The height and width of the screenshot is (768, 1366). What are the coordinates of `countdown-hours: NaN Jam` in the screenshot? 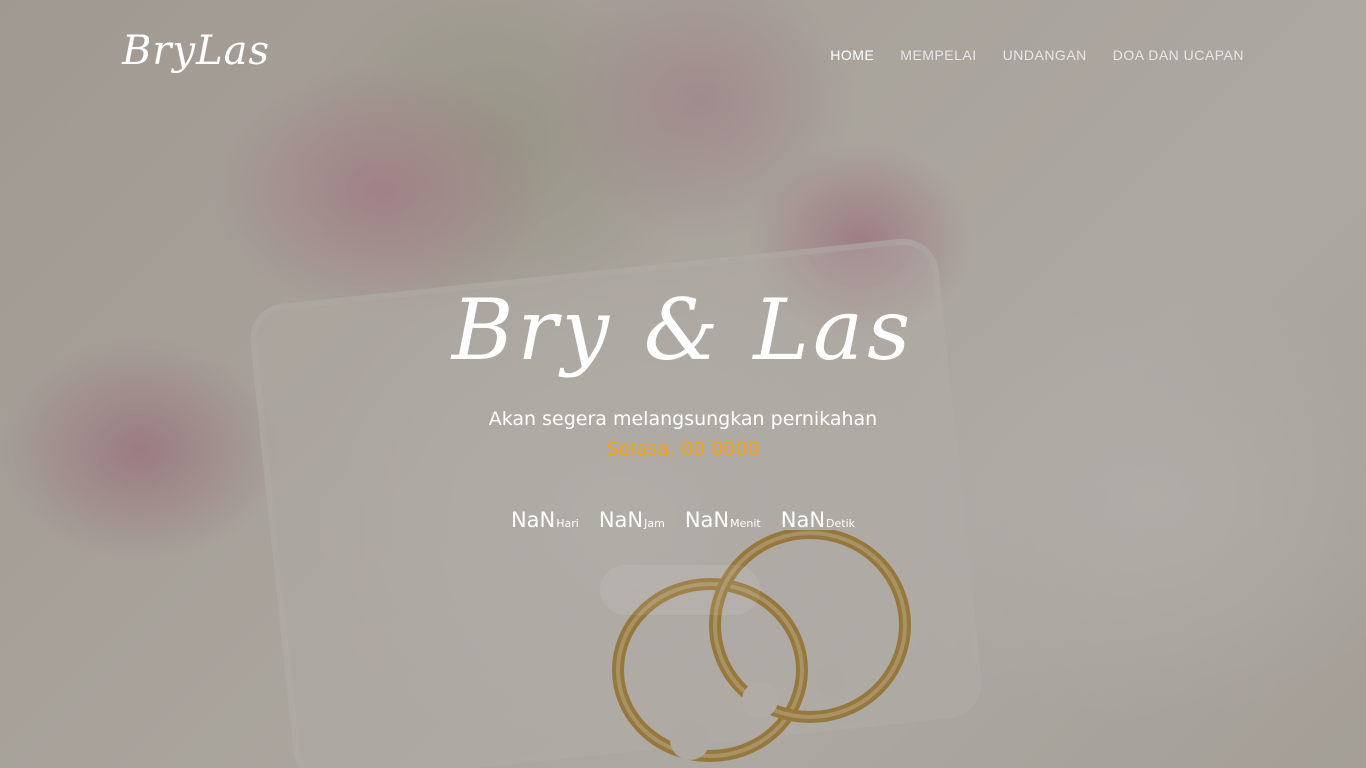 It's located at (632, 520).